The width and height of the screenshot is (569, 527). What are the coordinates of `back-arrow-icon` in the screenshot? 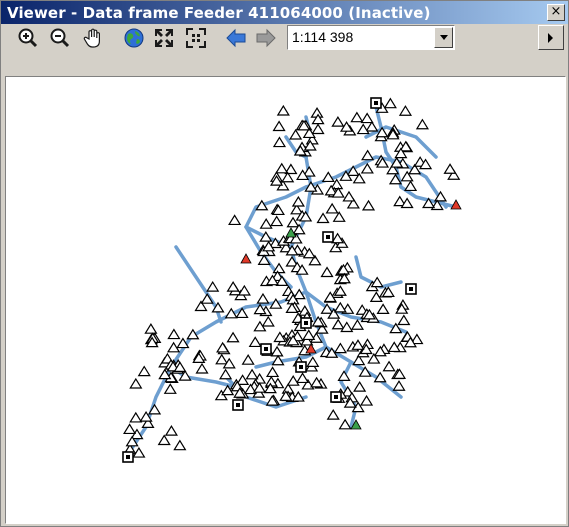 It's located at (236, 38).